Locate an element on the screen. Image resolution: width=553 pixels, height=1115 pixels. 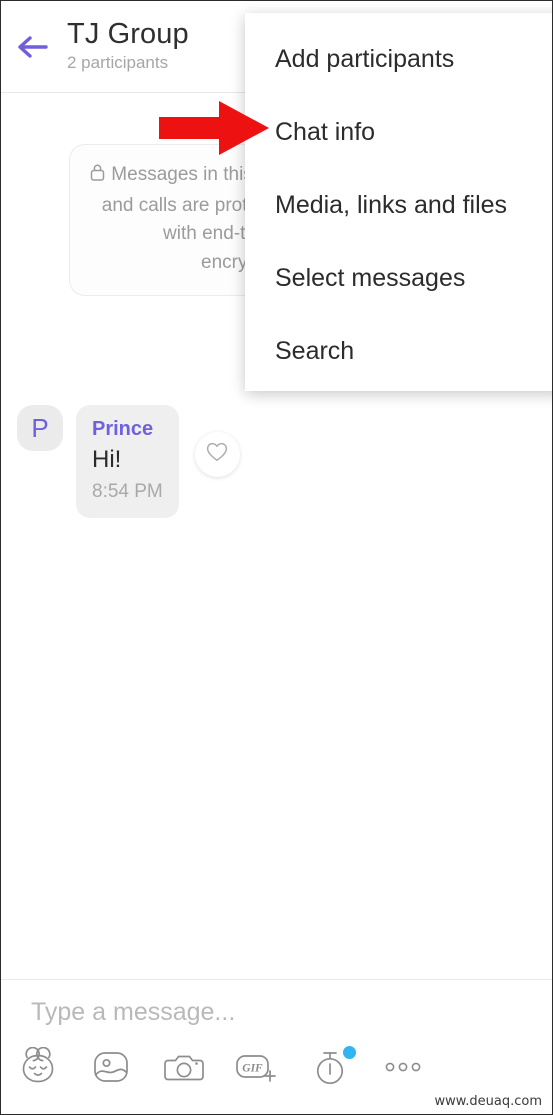
menu-item-label: Select messages is located at coordinates (370, 278).